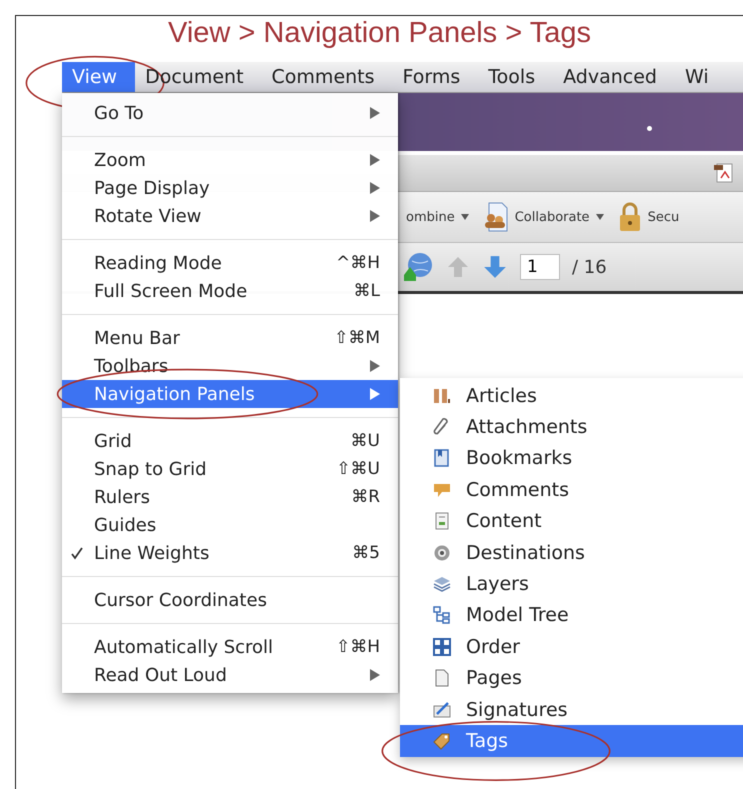 The image size is (743, 789). What do you see at coordinates (571, 741) in the screenshot?
I see `menu-item: Tags` at bounding box center [571, 741].